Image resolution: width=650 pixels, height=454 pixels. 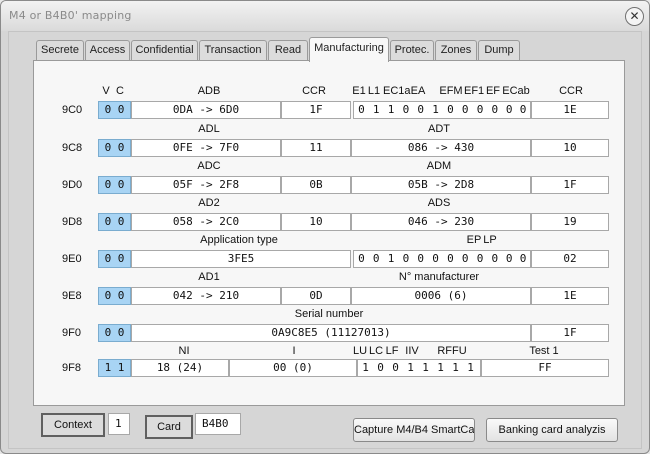 What do you see at coordinates (325, 16) in the screenshot?
I see `title-bar: M4 or B4B0' mapping ✕` at bounding box center [325, 16].